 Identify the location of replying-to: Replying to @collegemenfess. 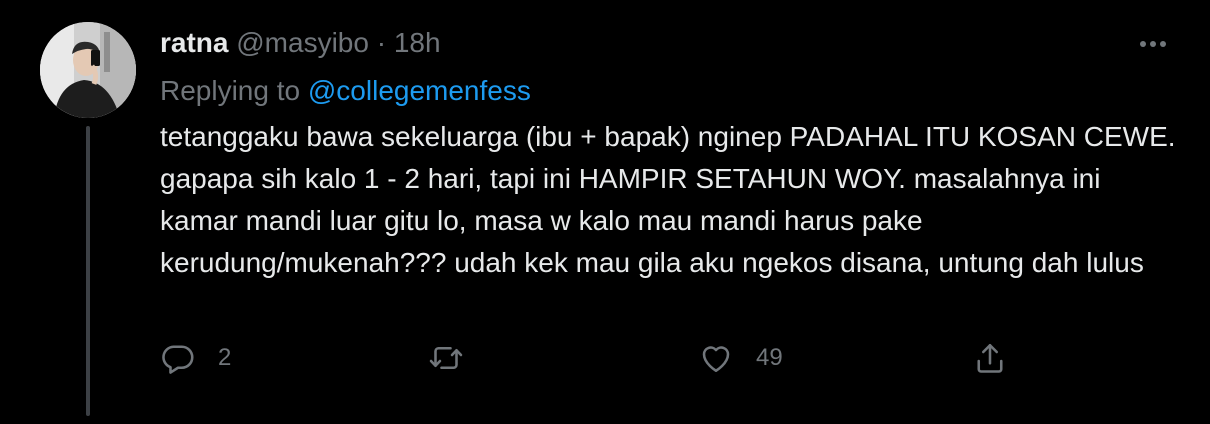
(345, 91).